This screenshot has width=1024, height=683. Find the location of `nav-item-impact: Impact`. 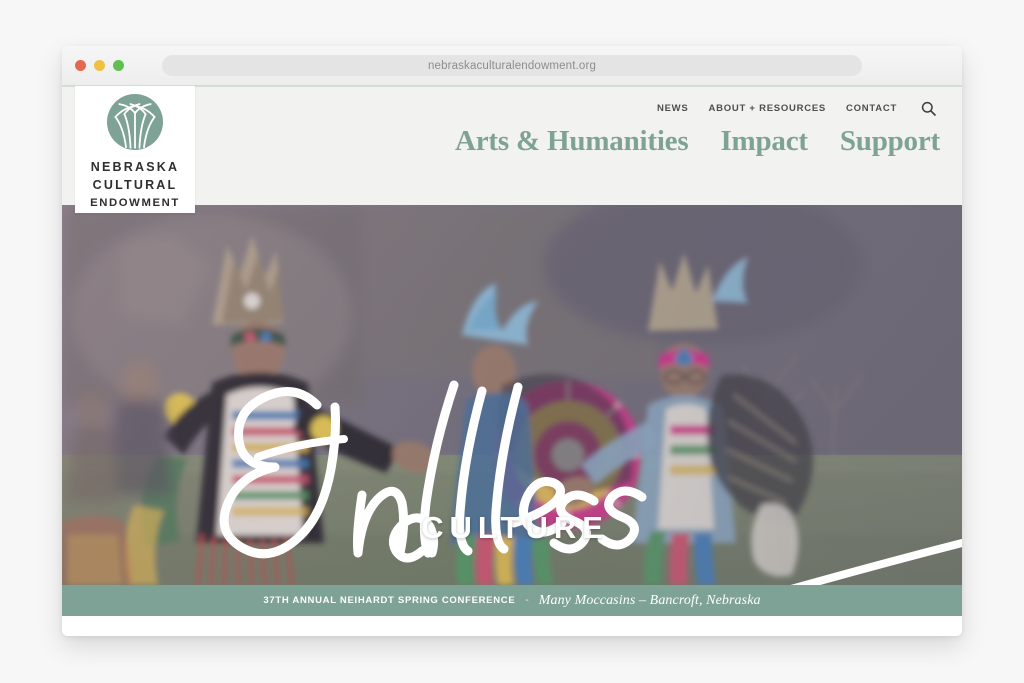

nav-item-impact: Impact is located at coordinates (764, 141).